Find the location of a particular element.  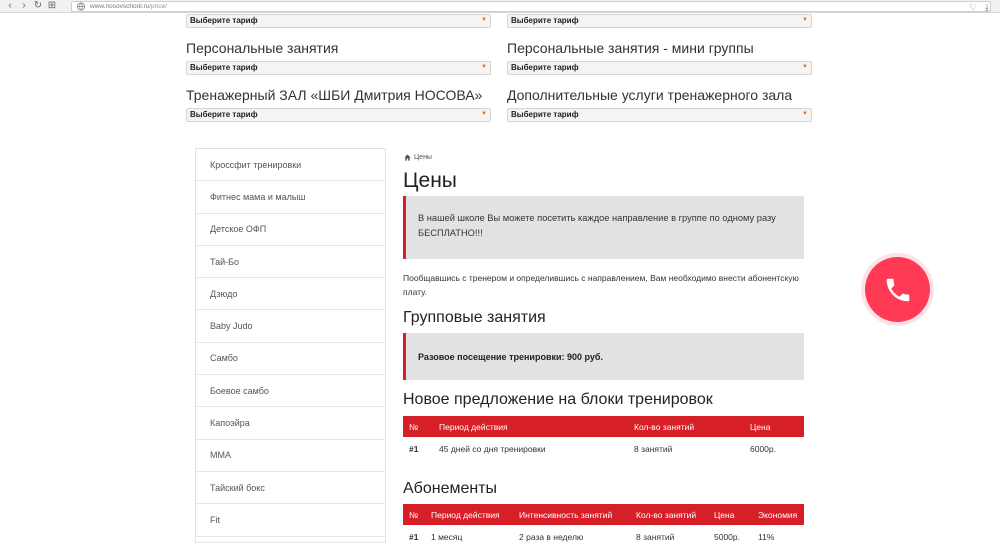

sidebar-item: Кроссфит тренировки is located at coordinates (290, 165).